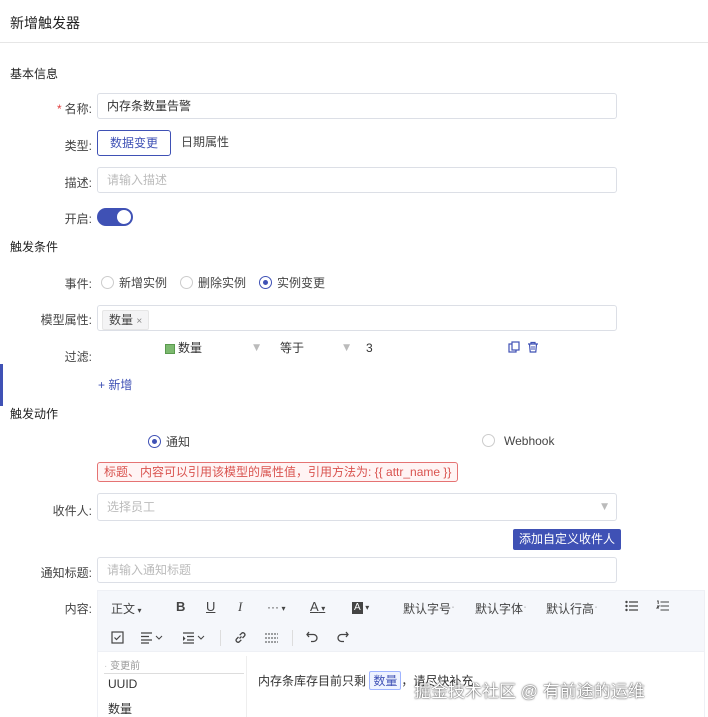 This screenshot has height=717, width=708. I want to click on indent-icon, so click(194, 639).